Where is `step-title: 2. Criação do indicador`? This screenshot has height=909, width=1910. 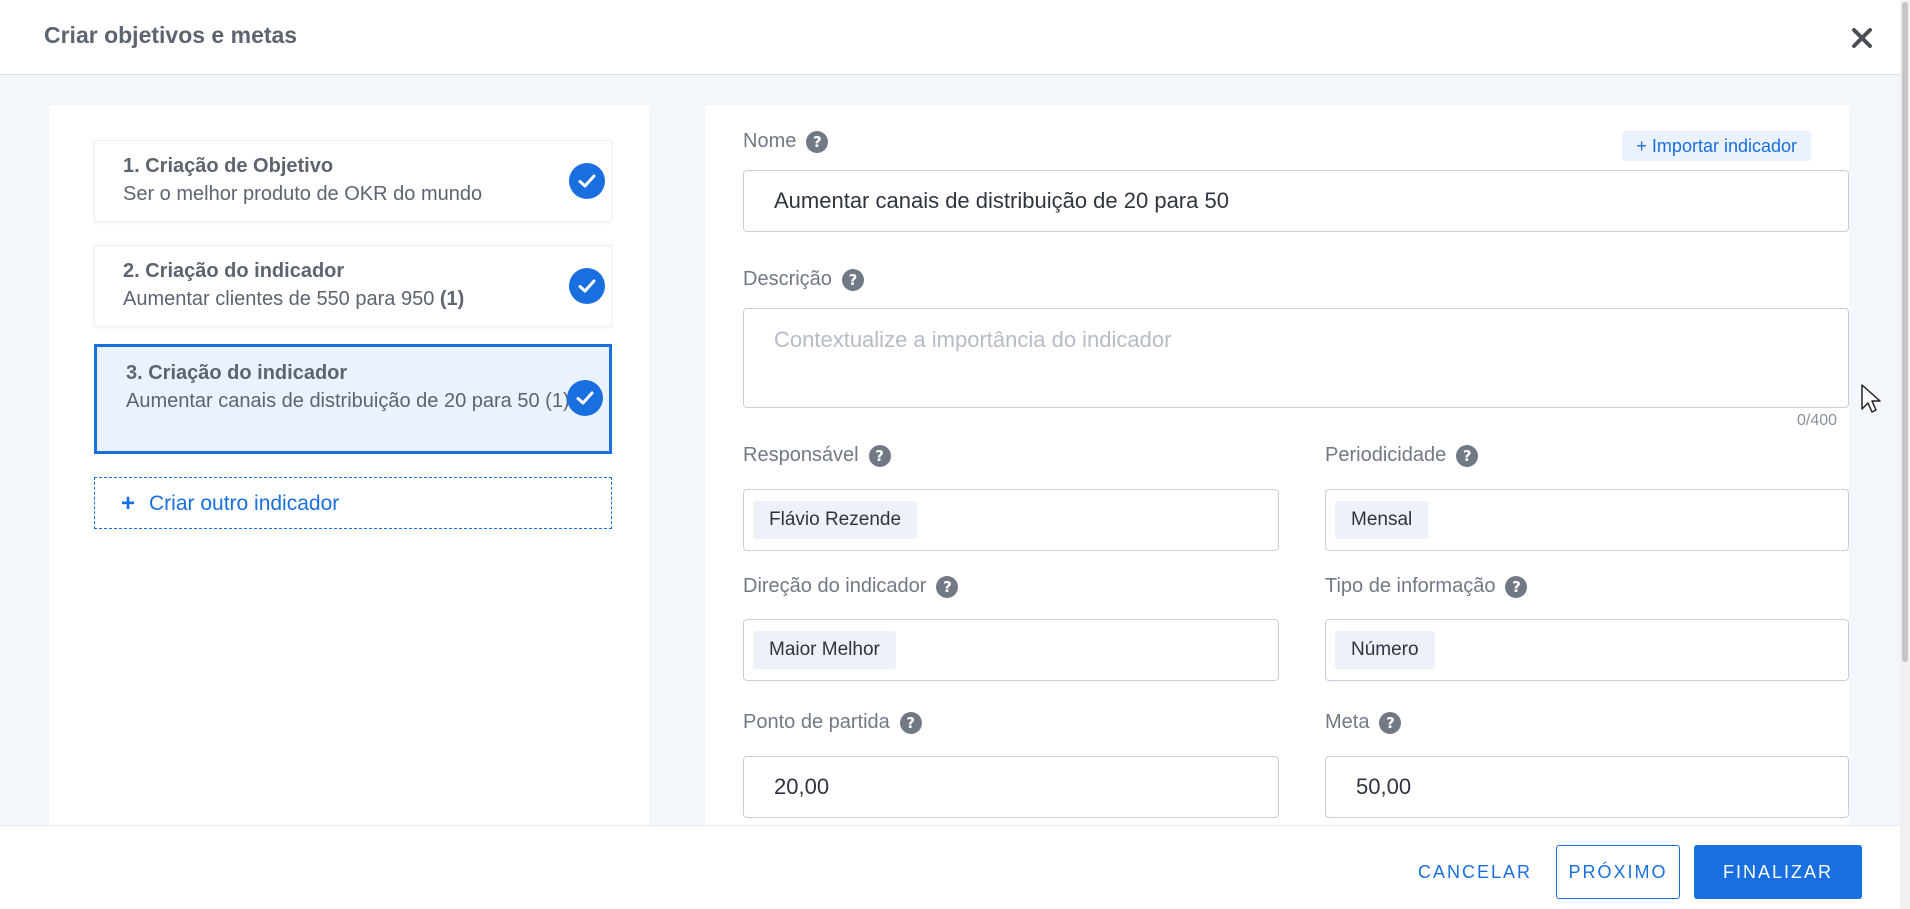
step-title: 2. Criação do indicador is located at coordinates (234, 271).